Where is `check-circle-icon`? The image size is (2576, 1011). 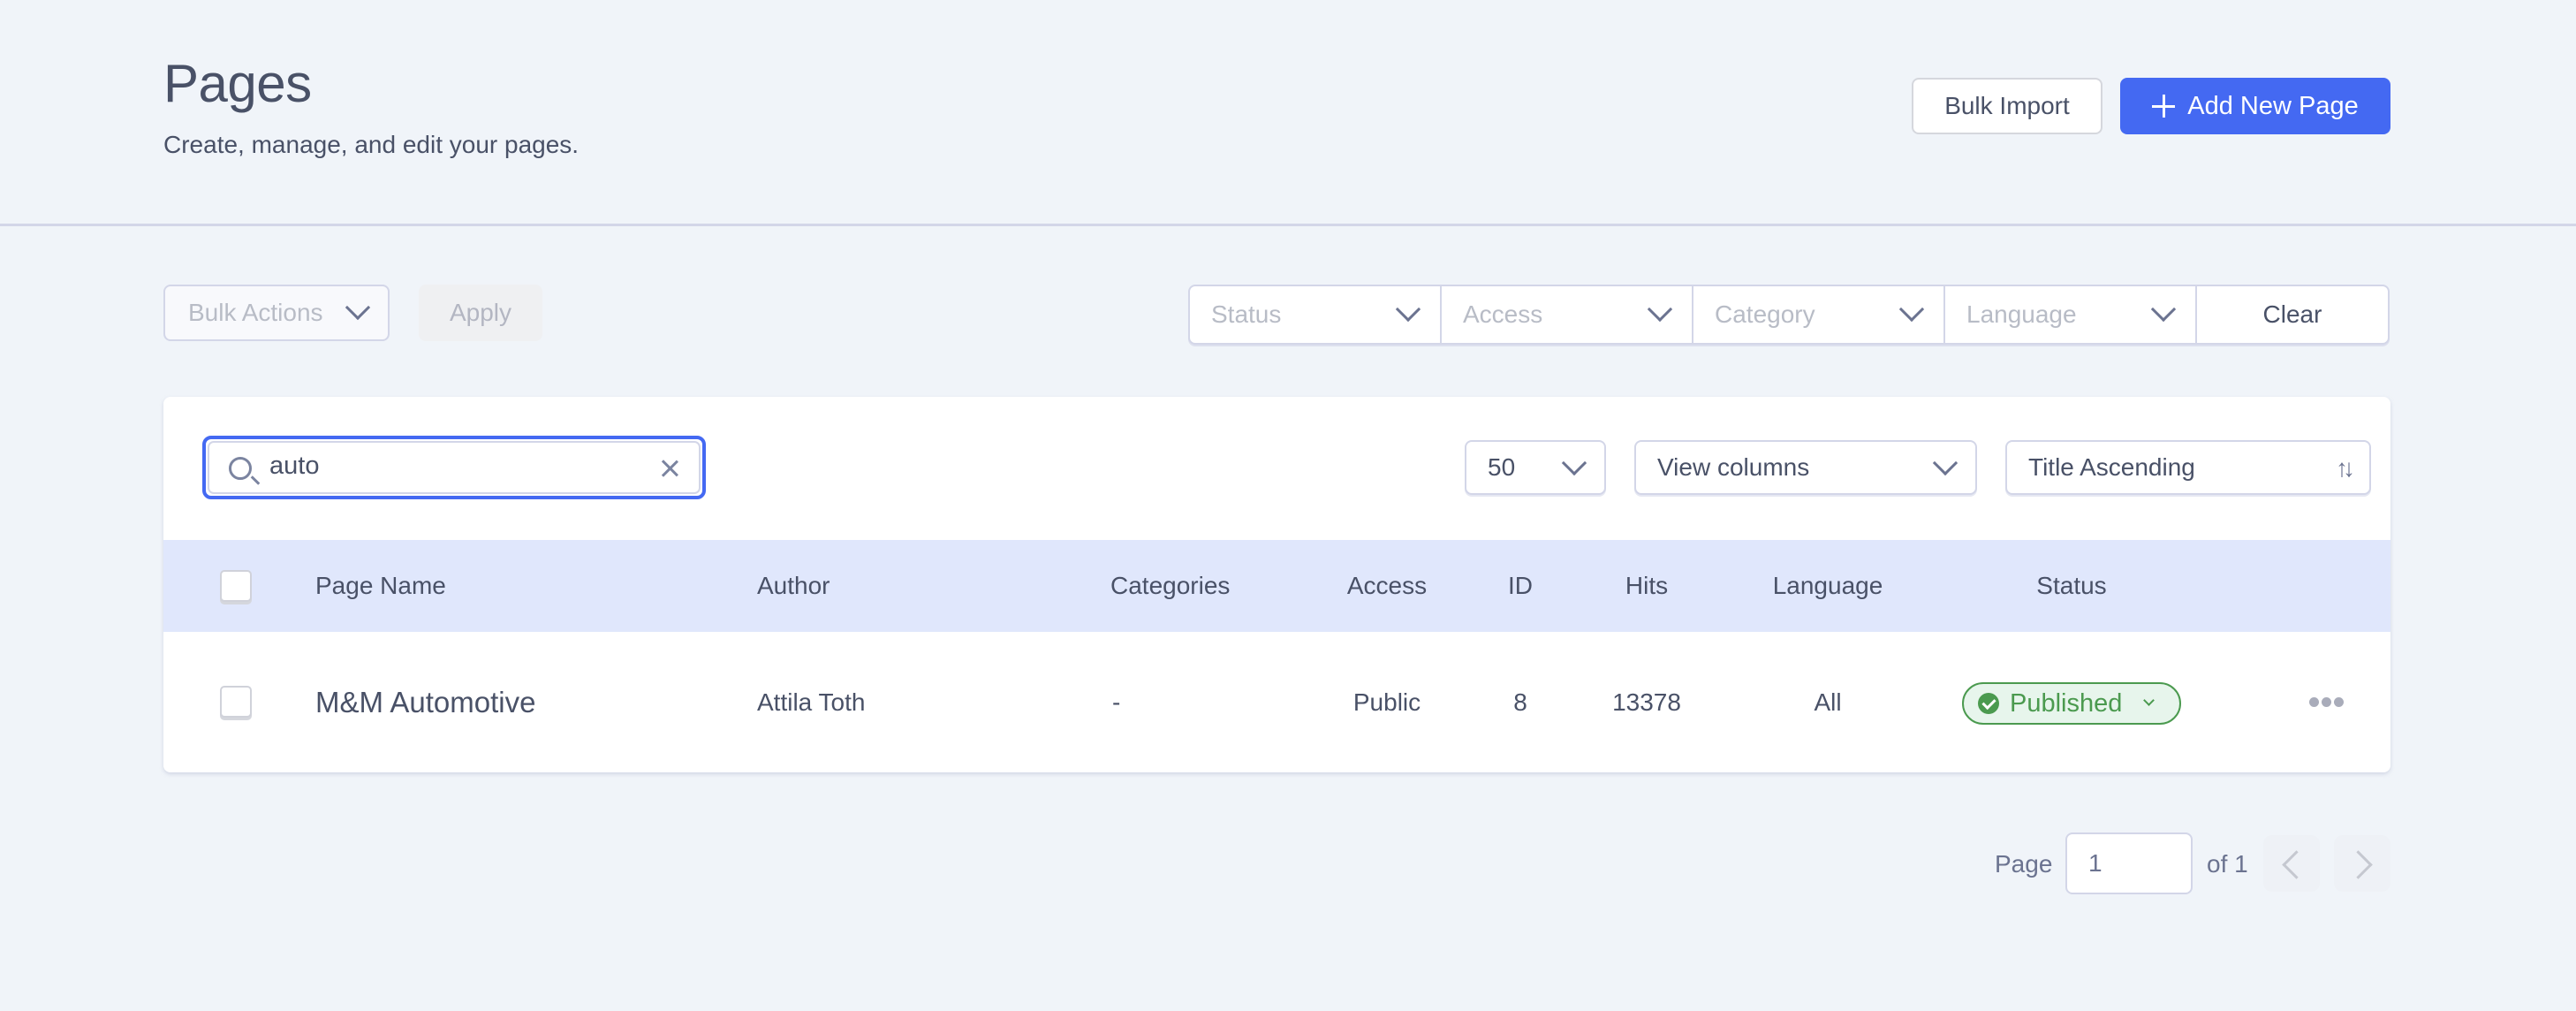 check-circle-icon is located at coordinates (1989, 703).